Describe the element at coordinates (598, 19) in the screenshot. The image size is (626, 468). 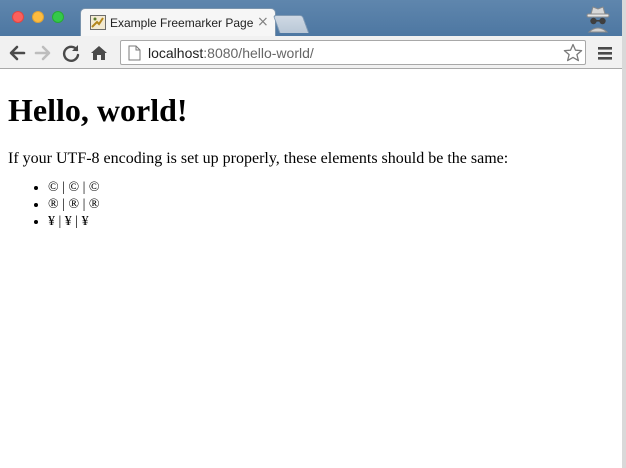
I see `incognito-icon` at that location.